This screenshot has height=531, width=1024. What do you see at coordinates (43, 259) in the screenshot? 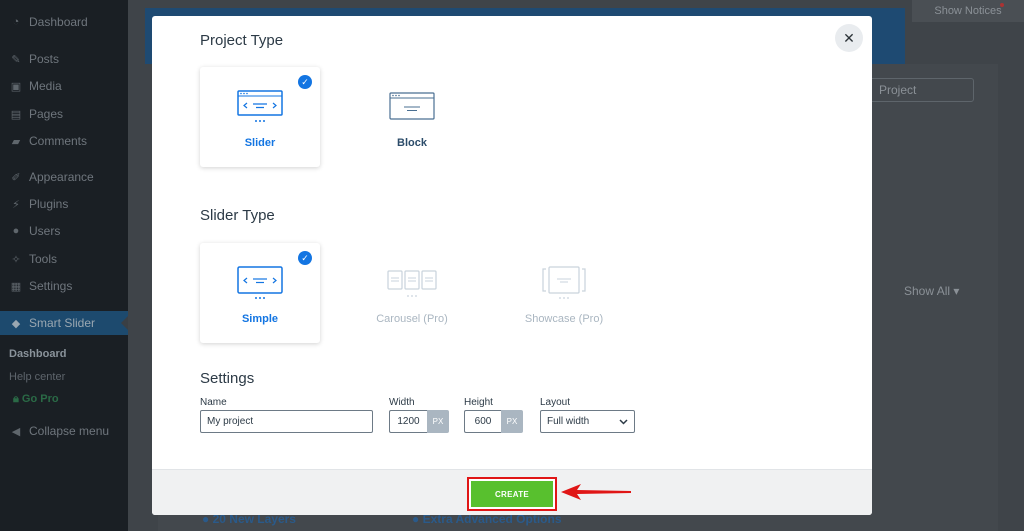
I see `sidebar-item-label: Tools` at bounding box center [43, 259].